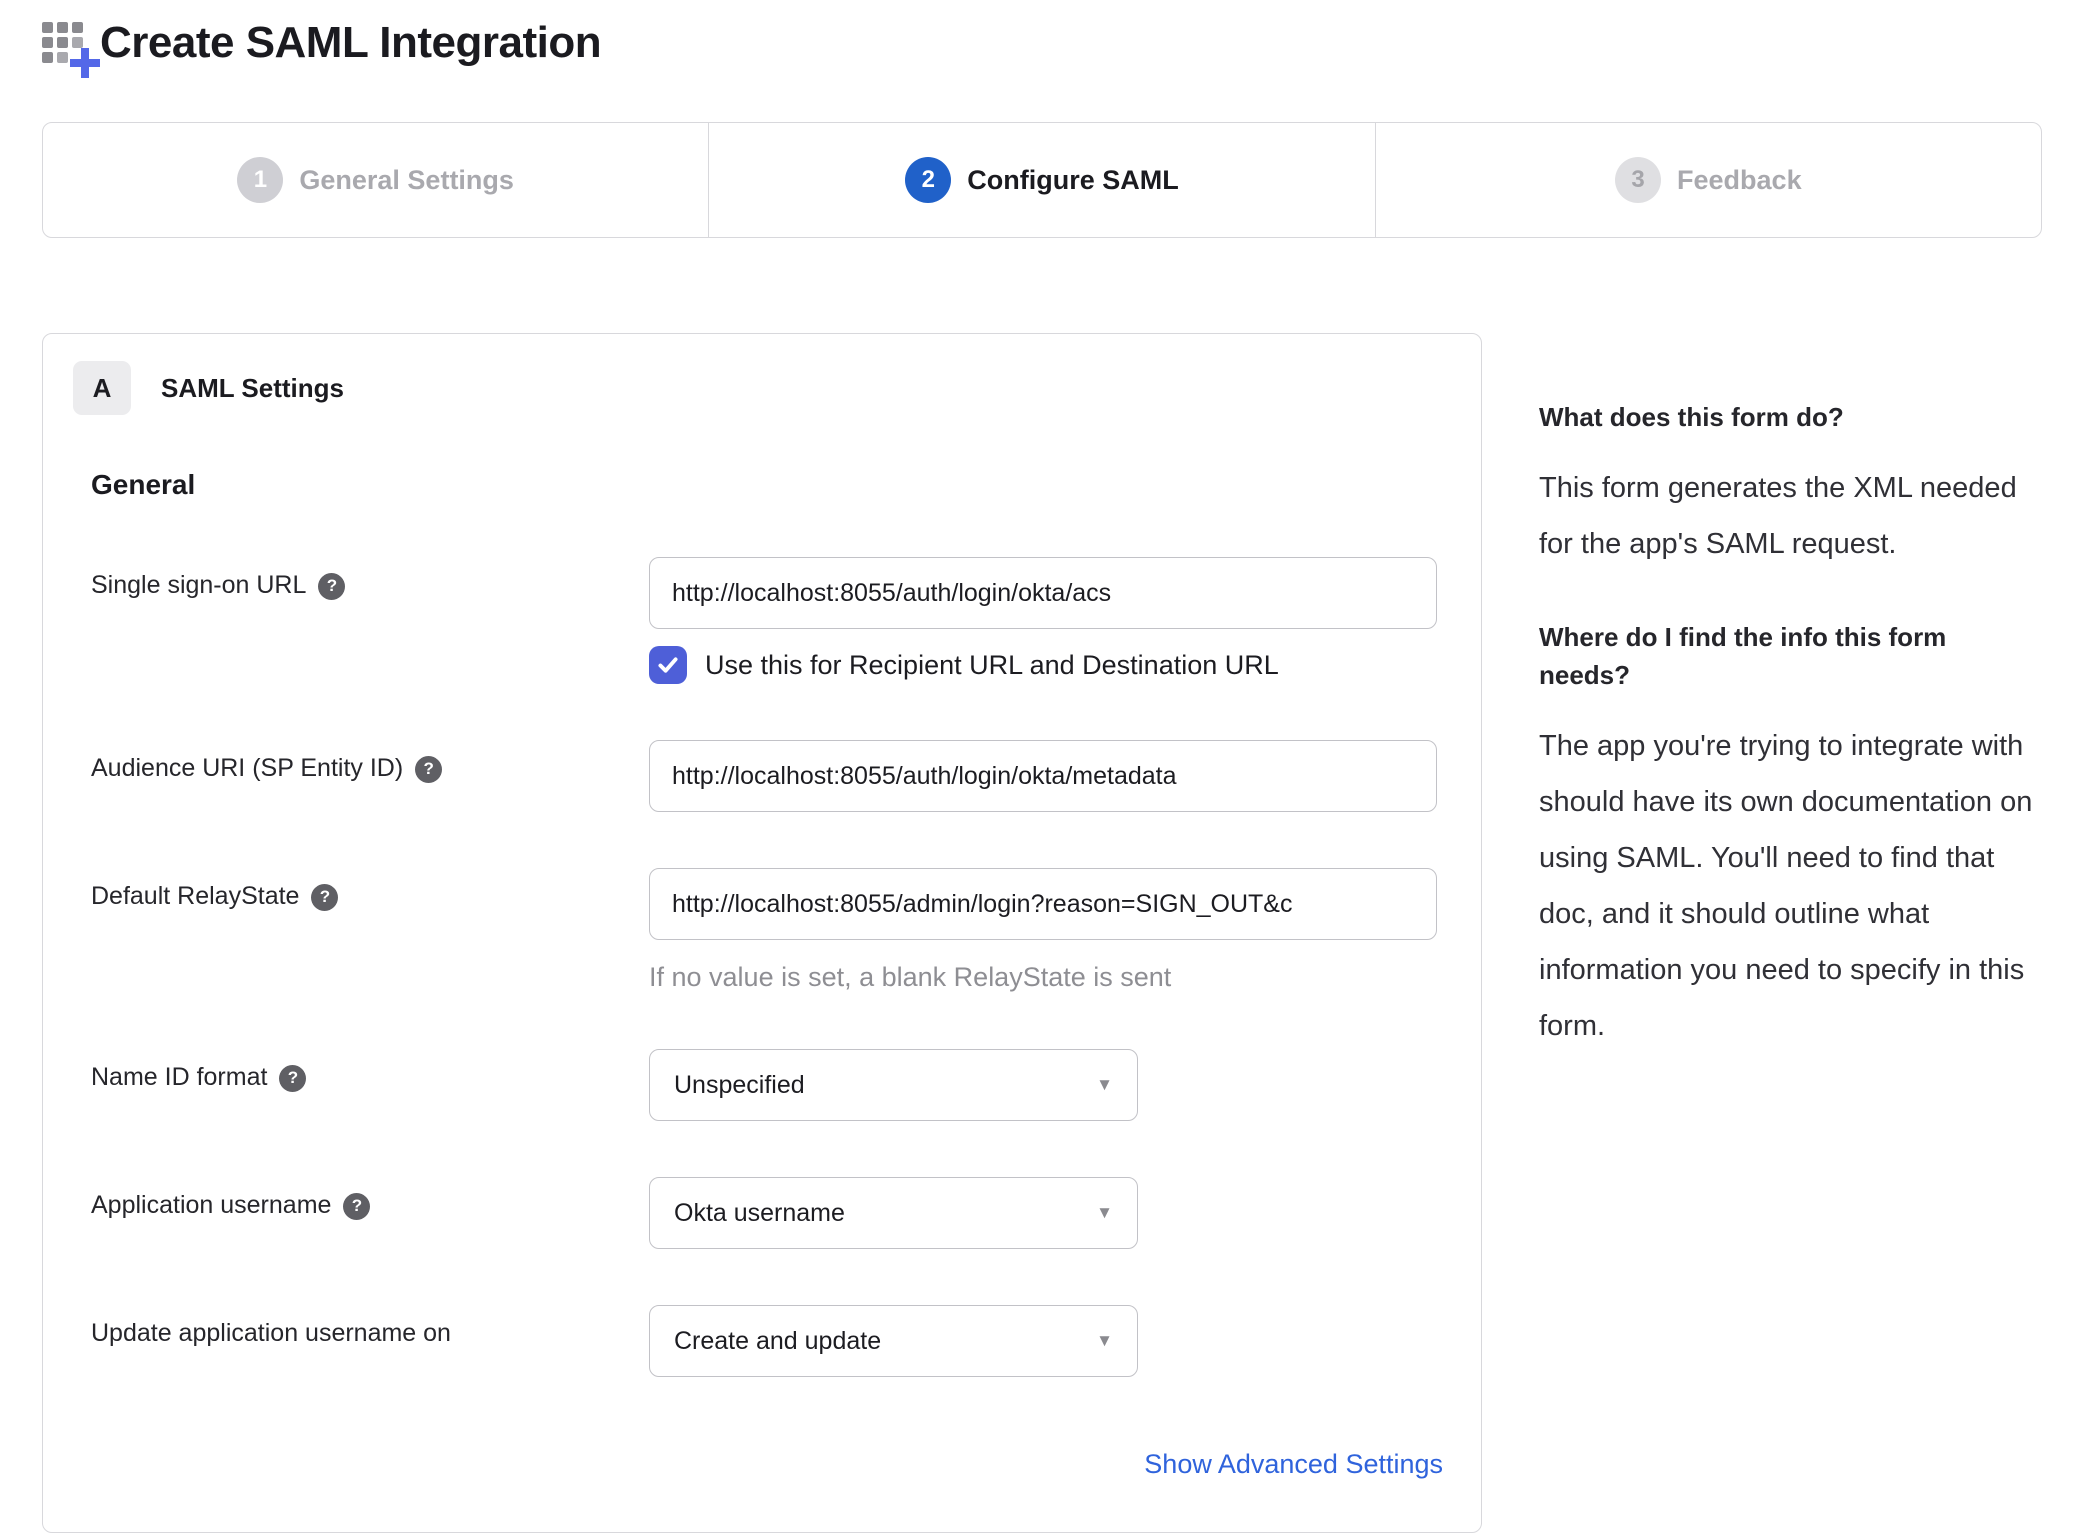 The image size is (2074, 1533). What do you see at coordinates (762, 388) in the screenshot?
I see `section-header: A SAML Settings` at bounding box center [762, 388].